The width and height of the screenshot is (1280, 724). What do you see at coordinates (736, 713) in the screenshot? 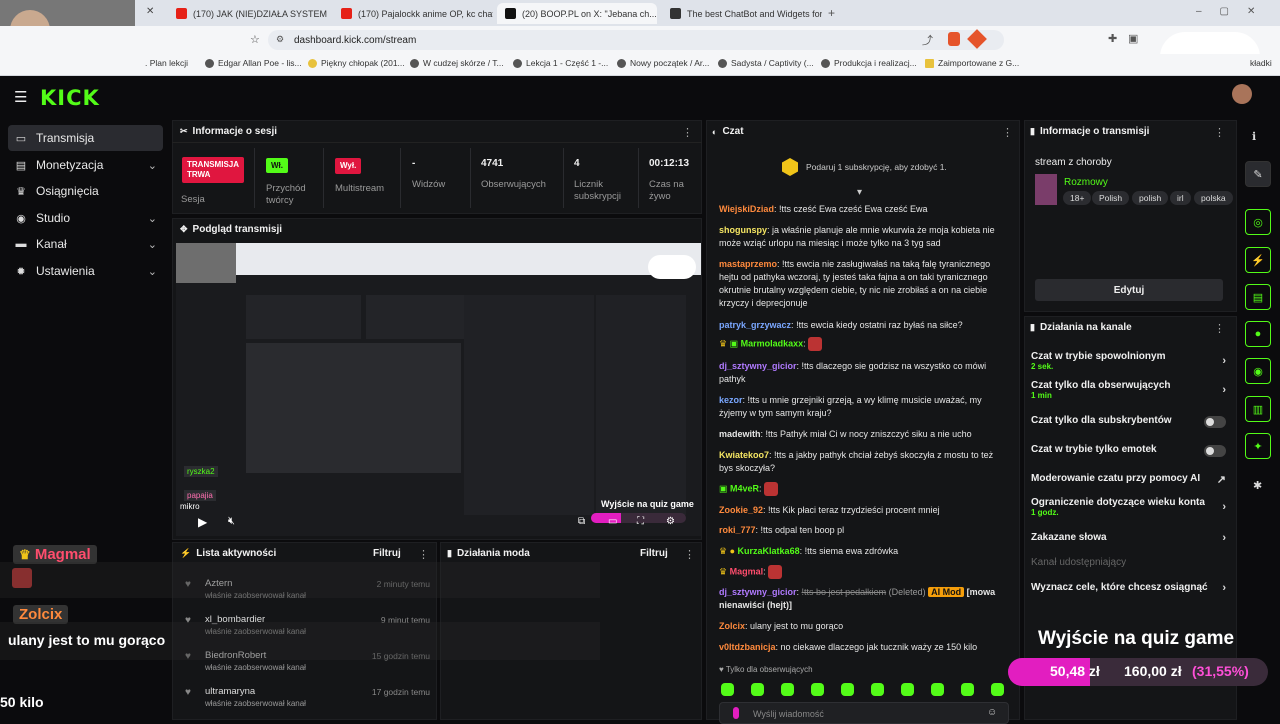
I see `microphone-icon` at bounding box center [736, 713].